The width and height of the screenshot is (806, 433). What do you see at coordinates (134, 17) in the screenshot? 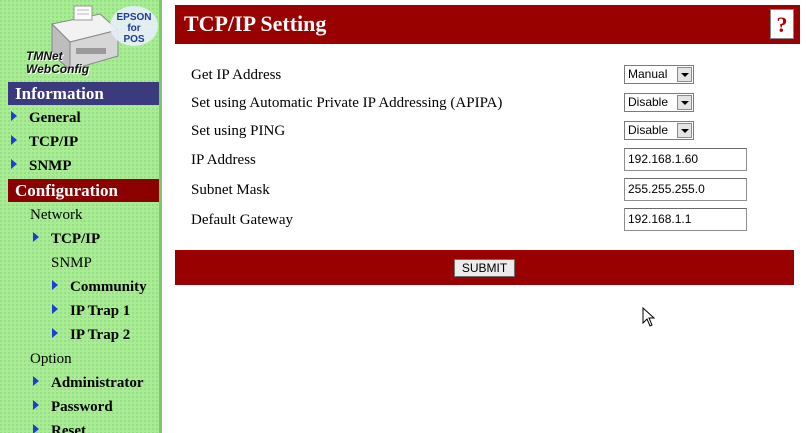
I see `brand-line: EPSON` at bounding box center [134, 17].